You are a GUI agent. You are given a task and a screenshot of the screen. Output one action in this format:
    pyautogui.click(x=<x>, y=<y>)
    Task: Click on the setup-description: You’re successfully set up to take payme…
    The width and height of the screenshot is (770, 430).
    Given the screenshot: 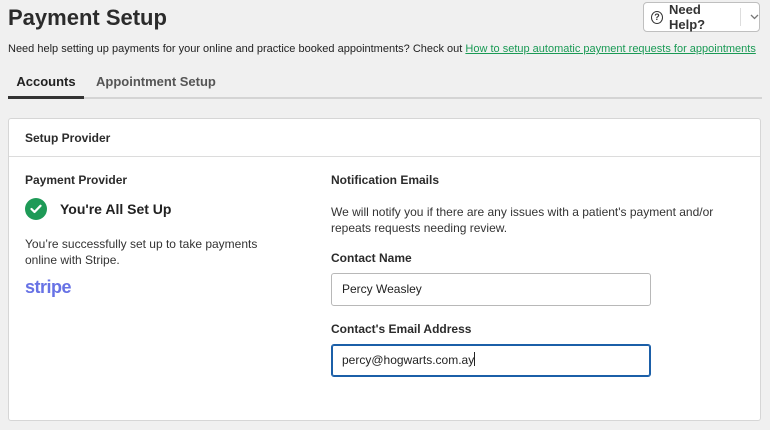 What is the action you would take?
    pyautogui.click(x=141, y=252)
    